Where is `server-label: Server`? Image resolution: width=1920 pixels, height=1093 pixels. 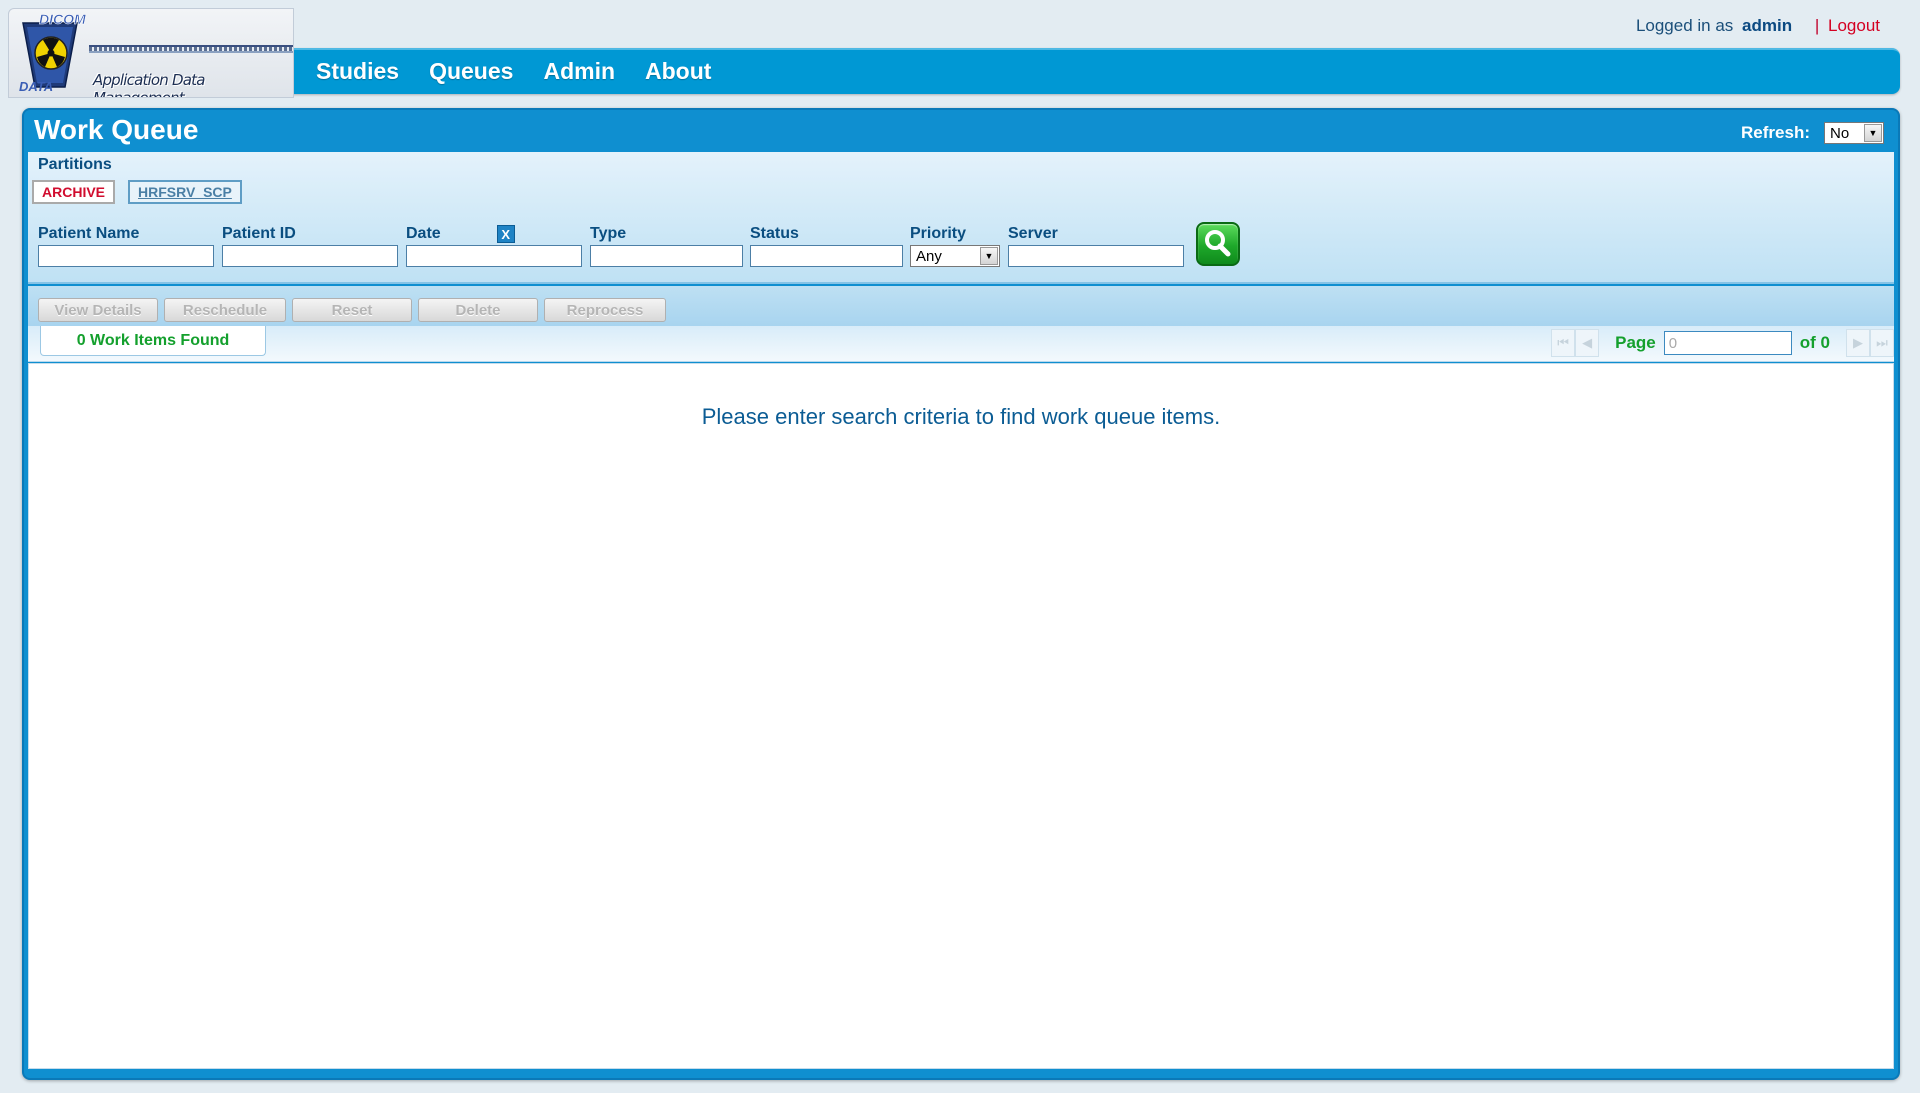
server-label: Server is located at coordinates (1033, 233).